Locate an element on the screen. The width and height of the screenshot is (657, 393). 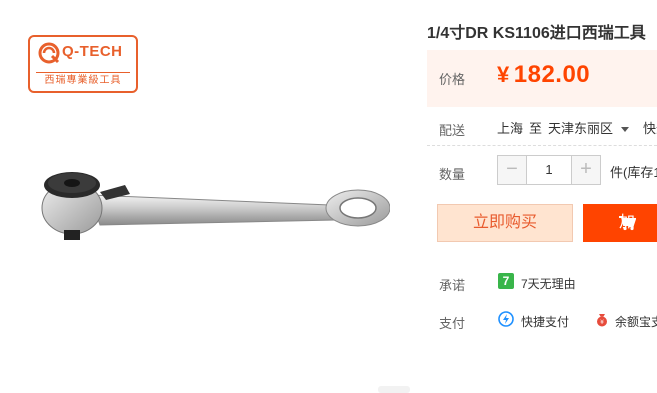
promise-text: 7天无理由 is located at coordinates (548, 283).